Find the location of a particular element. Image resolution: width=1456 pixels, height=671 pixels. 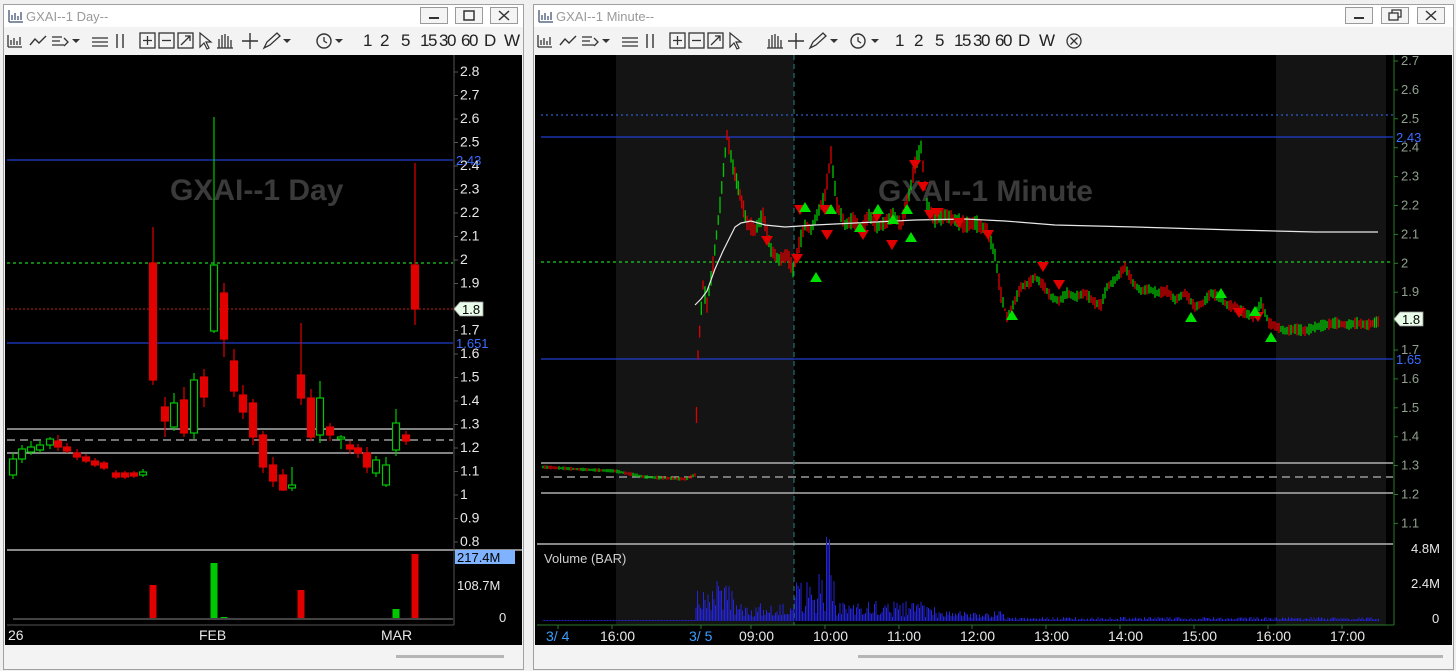

volume-baseline is located at coordinates (233, 619).